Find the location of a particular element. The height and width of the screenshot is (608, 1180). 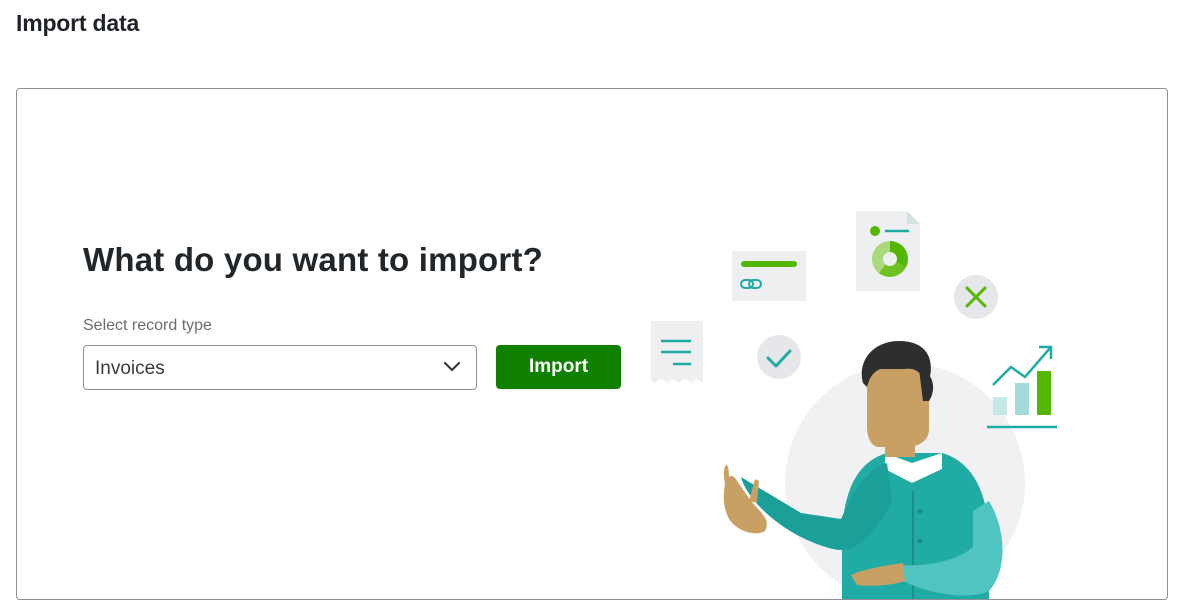

record-type-select: Invoices is located at coordinates (280, 367).